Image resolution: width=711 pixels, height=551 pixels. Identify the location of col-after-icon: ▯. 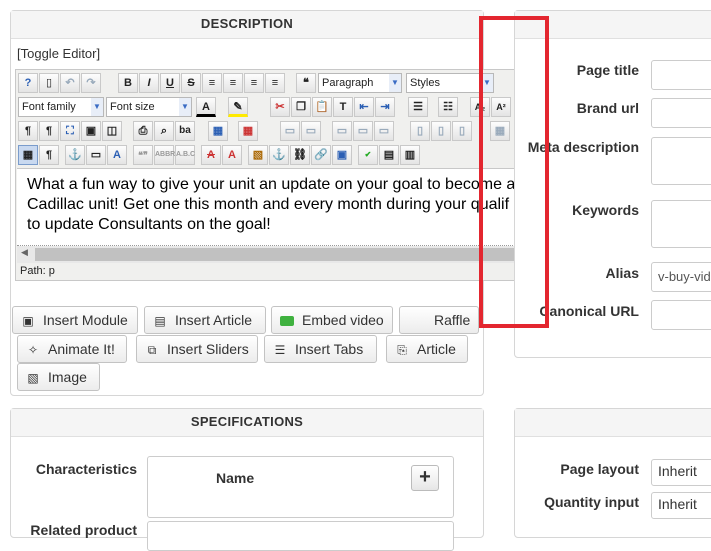
(441, 131).